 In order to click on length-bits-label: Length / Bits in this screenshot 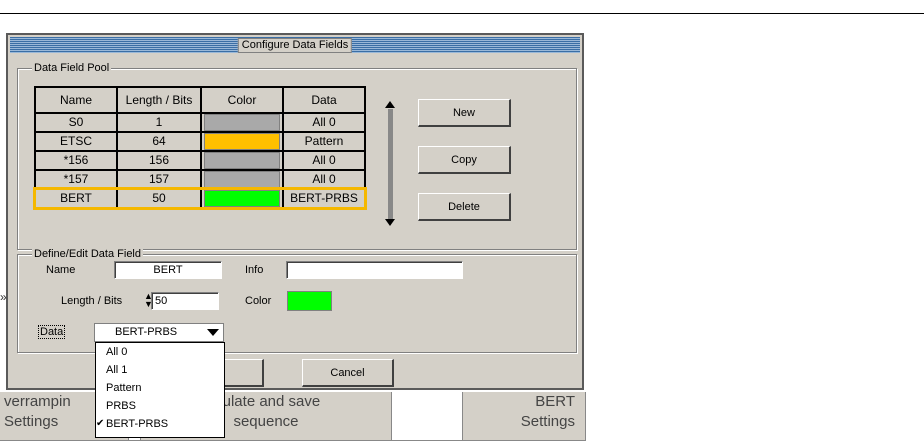, I will do `click(92, 301)`.